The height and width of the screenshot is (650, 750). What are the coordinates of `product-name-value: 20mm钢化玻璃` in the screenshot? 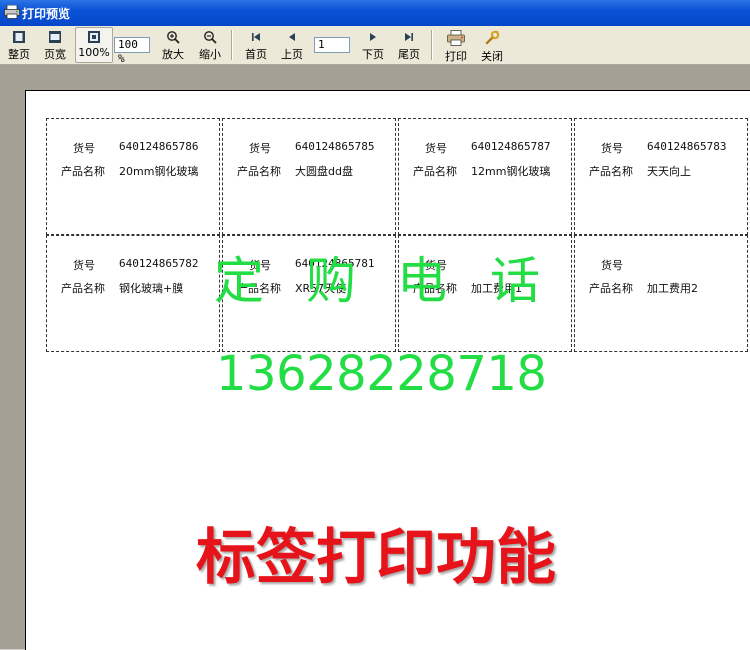 It's located at (159, 171).